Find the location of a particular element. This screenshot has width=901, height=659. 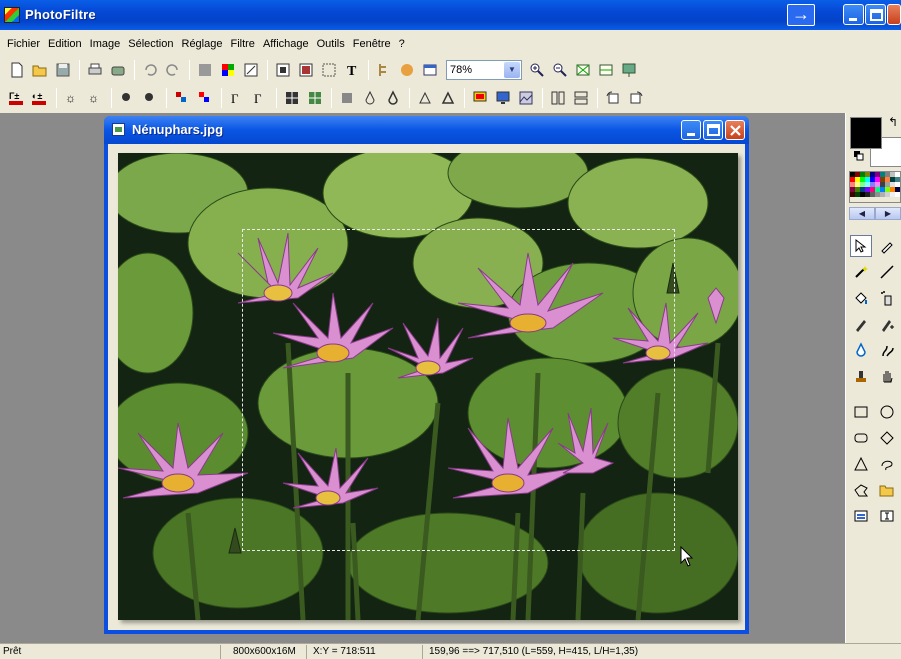

rotate-right-icon is located at coordinates (636, 98).